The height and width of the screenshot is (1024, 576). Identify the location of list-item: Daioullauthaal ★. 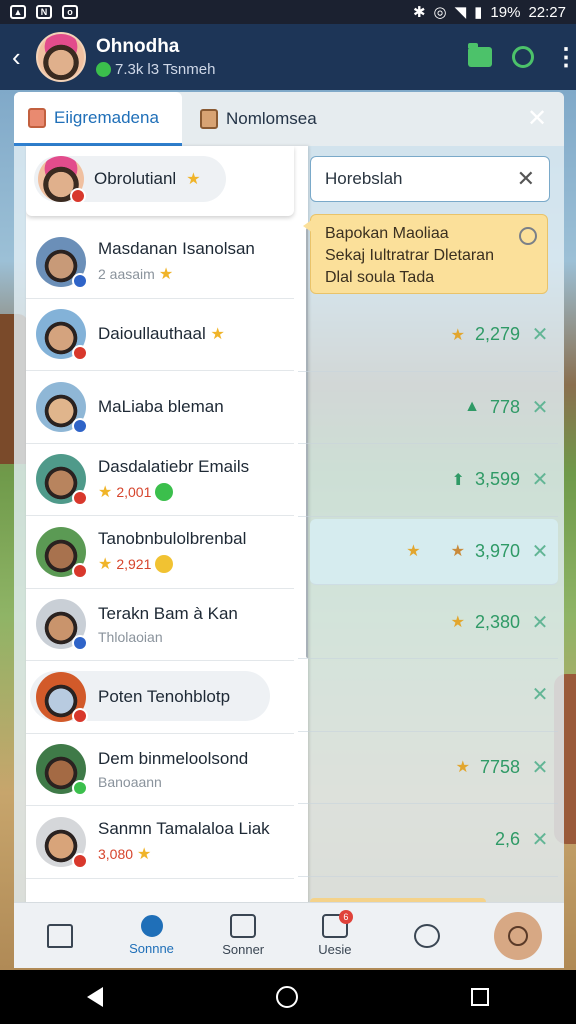
(160, 335).